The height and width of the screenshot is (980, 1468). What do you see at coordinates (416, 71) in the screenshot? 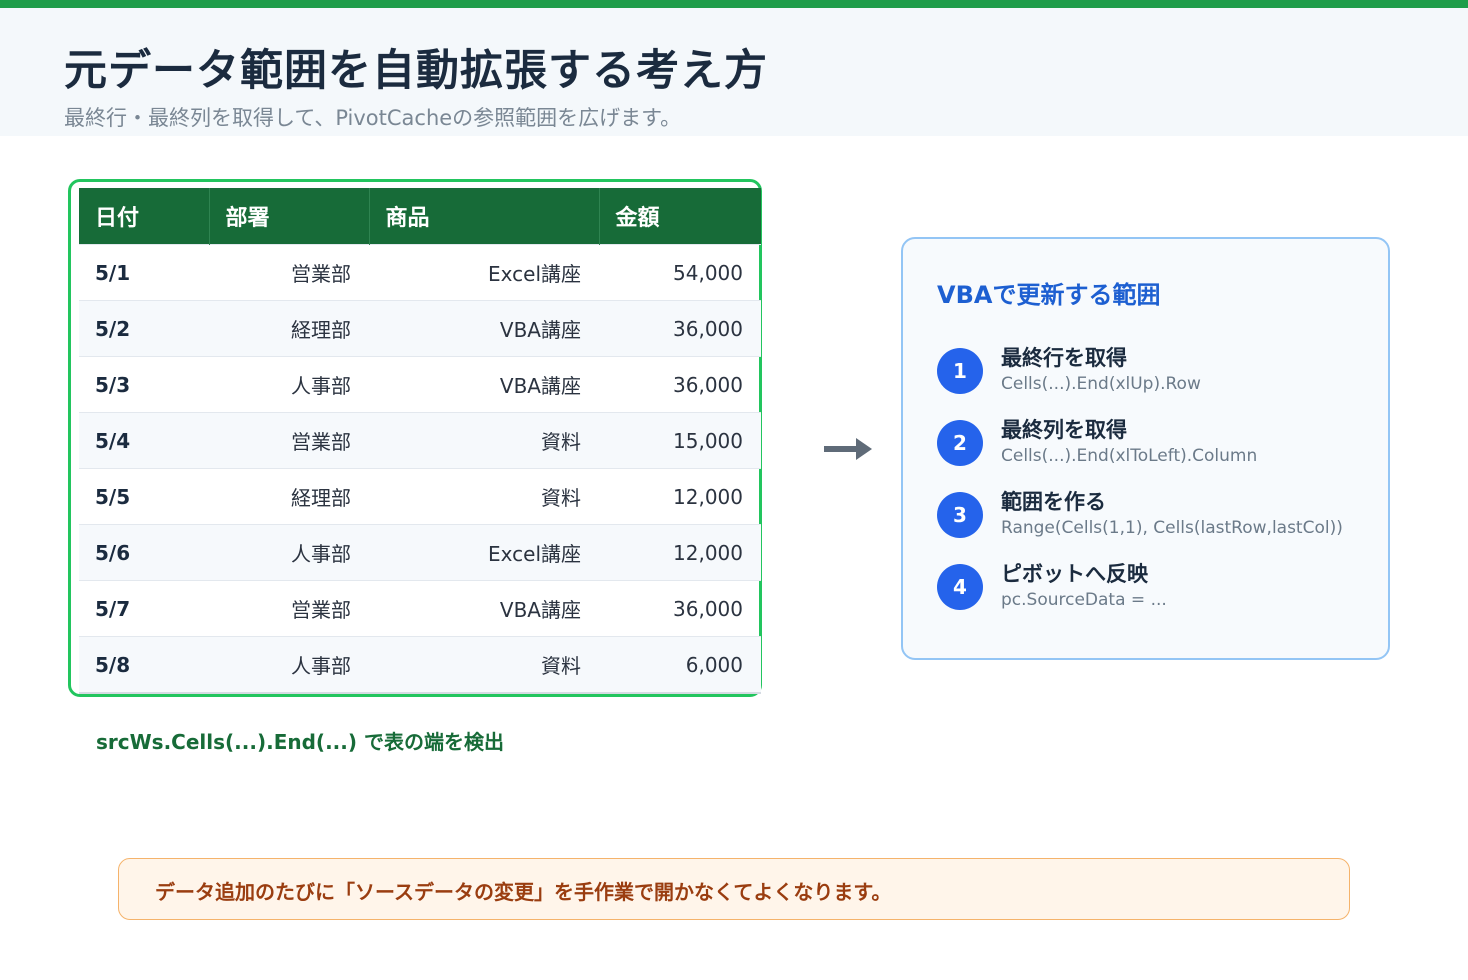
I see `page-title: 元データ範囲を自動拡張する考え方` at bounding box center [416, 71].